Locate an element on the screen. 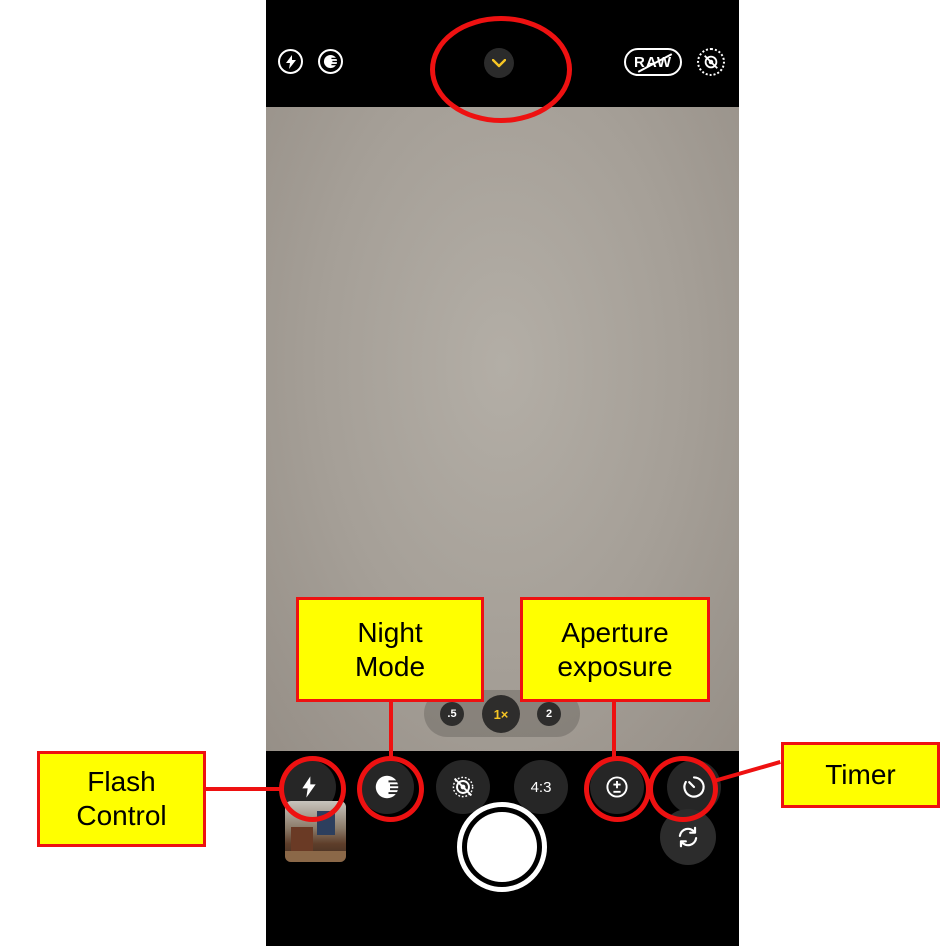 This screenshot has width=944, height=946. shutter-inner is located at coordinates (502, 847).